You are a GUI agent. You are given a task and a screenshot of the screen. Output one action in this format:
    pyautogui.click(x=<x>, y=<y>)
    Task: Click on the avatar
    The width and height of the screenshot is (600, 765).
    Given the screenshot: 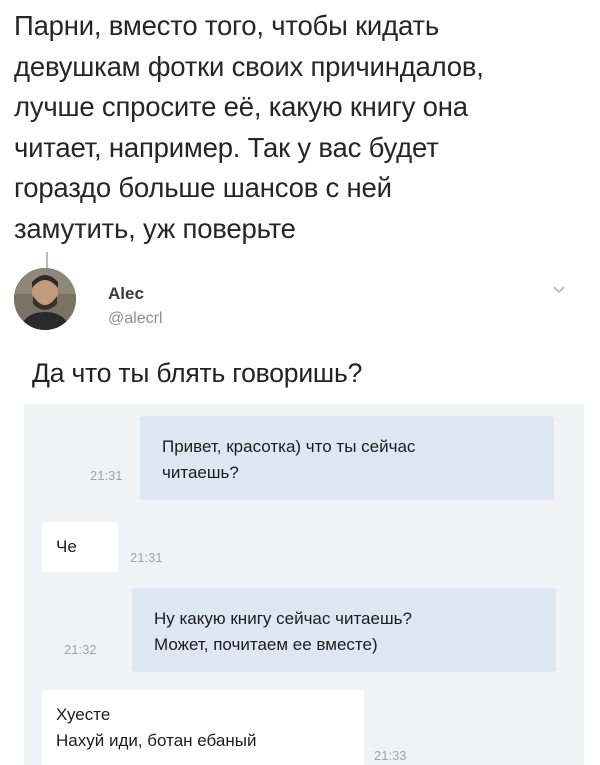 What is the action you would take?
    pyautogui.click(x=45, y=299)
    